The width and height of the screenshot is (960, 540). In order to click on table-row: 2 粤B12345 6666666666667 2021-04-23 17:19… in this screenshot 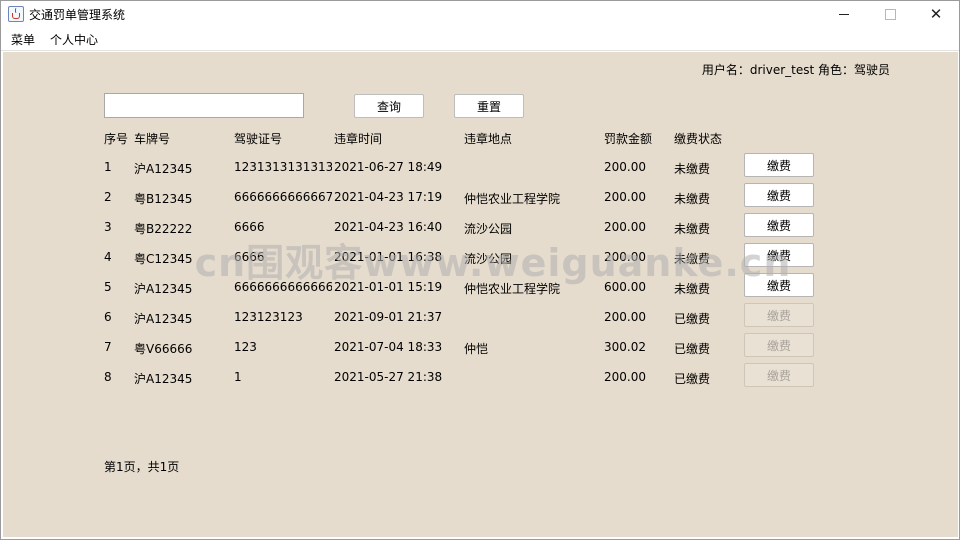, I will do `click(480, 198)`.